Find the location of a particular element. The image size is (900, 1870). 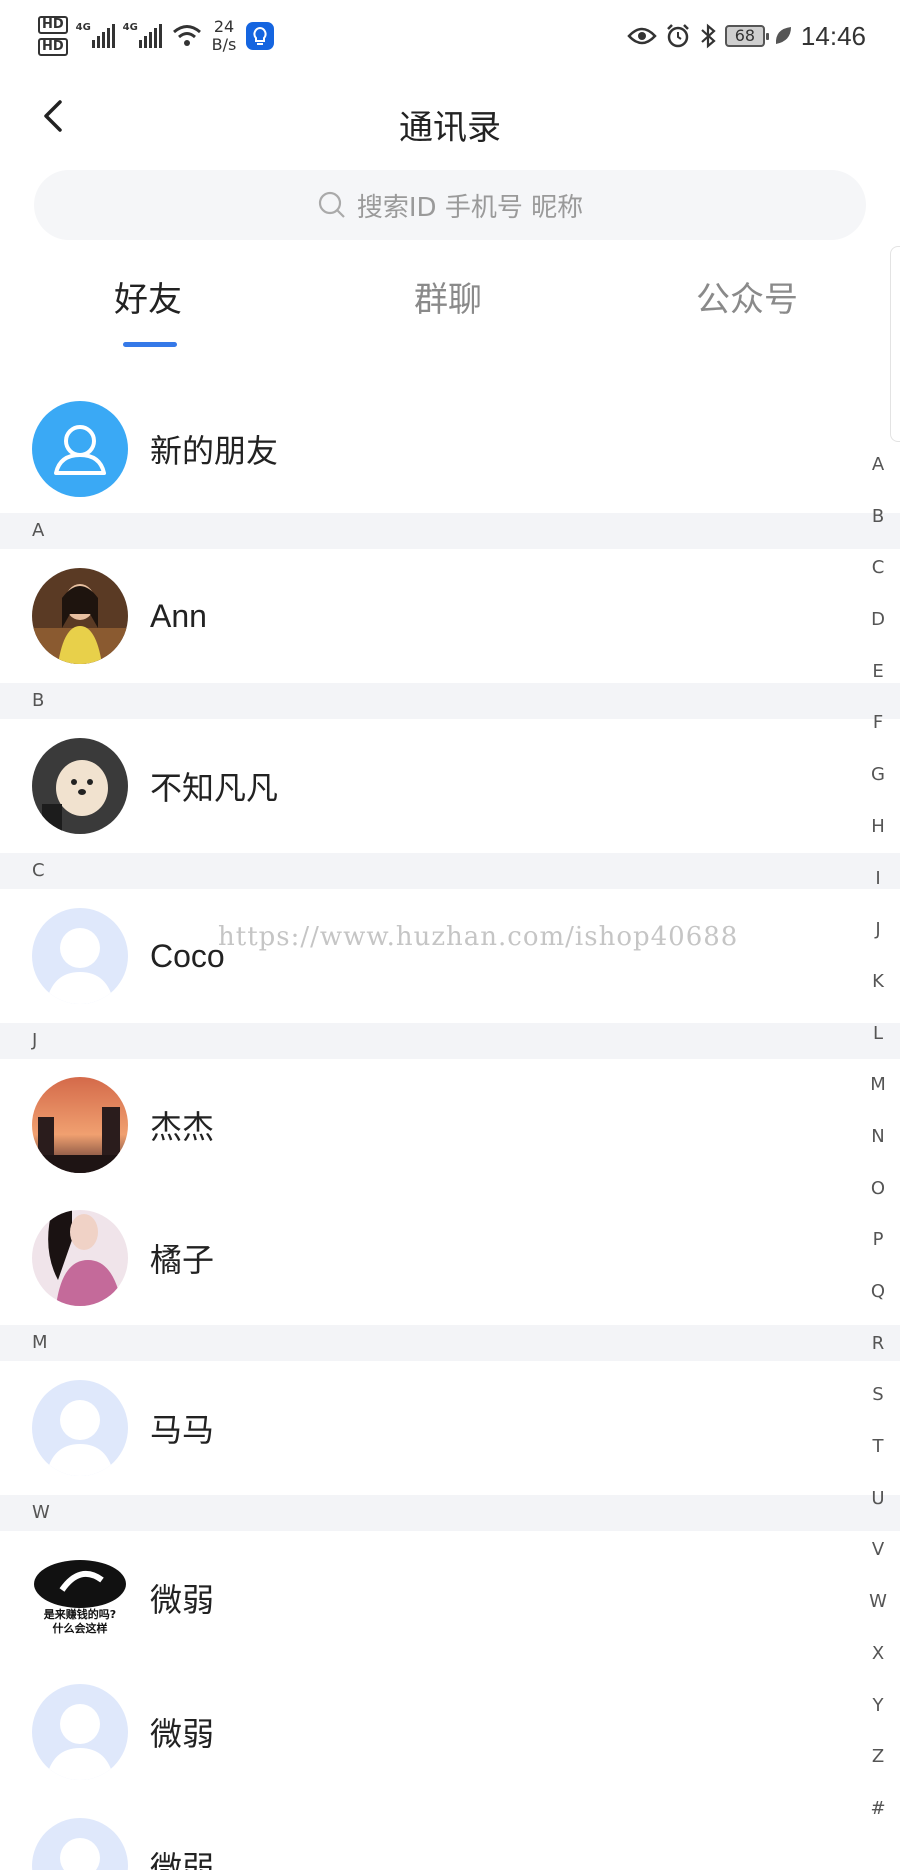

meme-text-line1: 是来赚钱的吗? is located at coordinates (80, 1614).